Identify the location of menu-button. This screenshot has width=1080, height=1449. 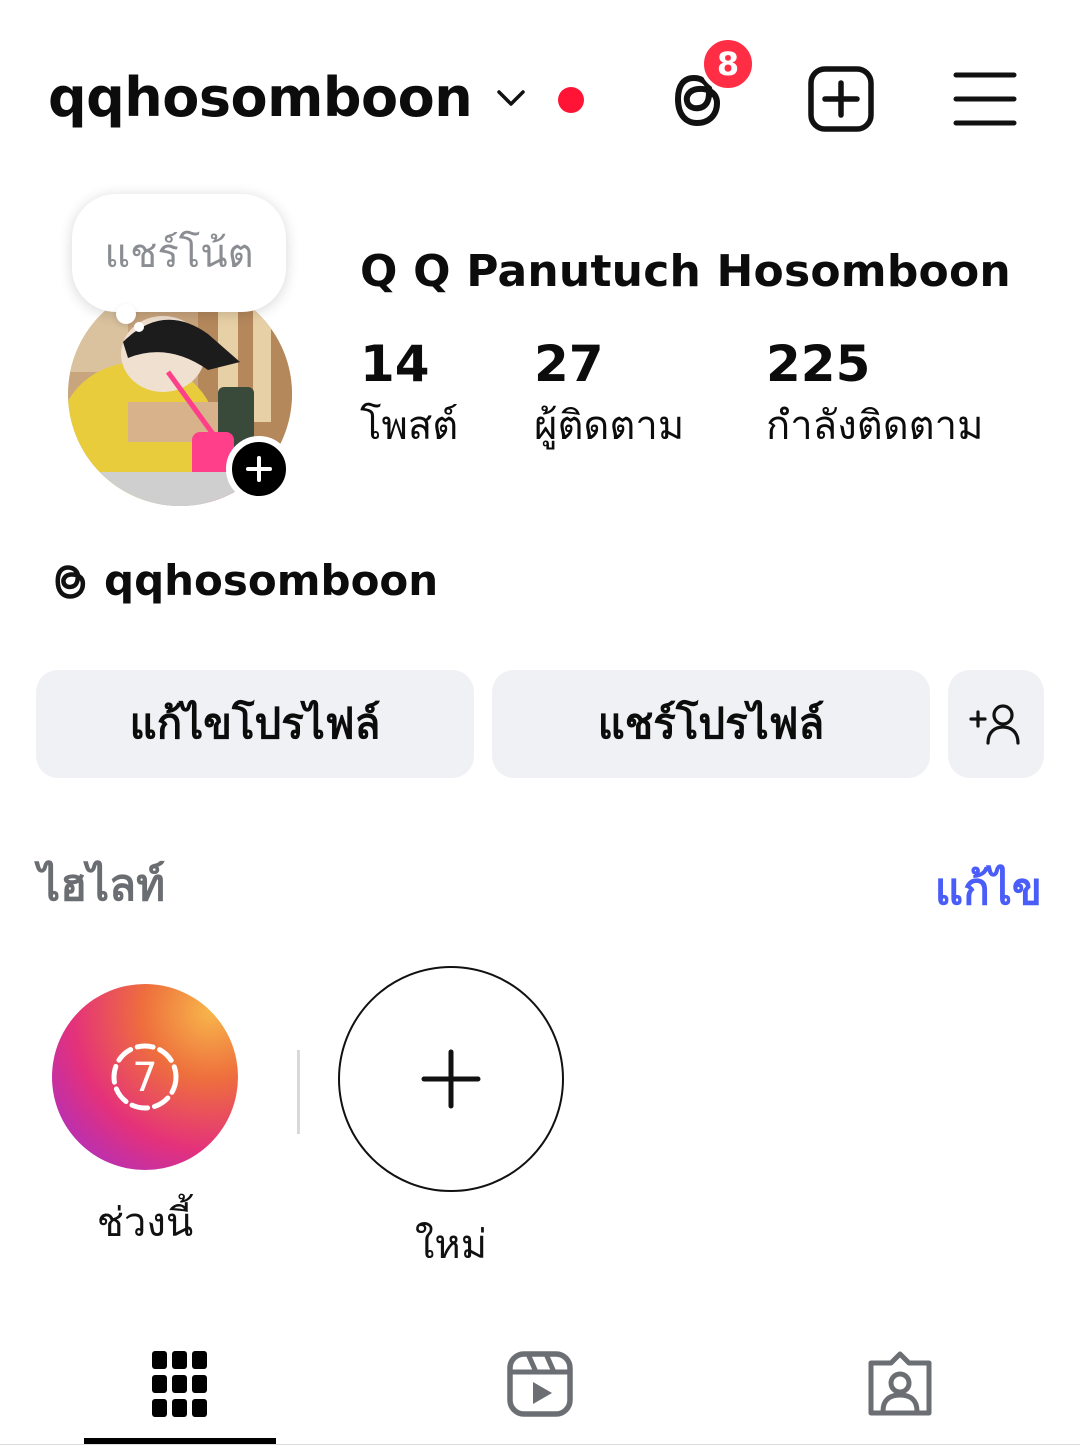
(985, 99).